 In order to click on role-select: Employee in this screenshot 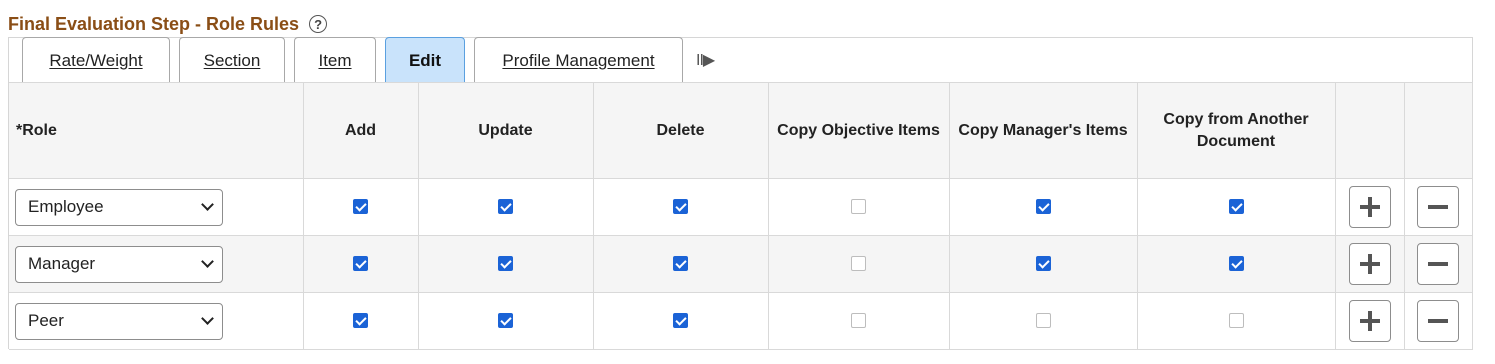, I will do `click(119, 207)`.